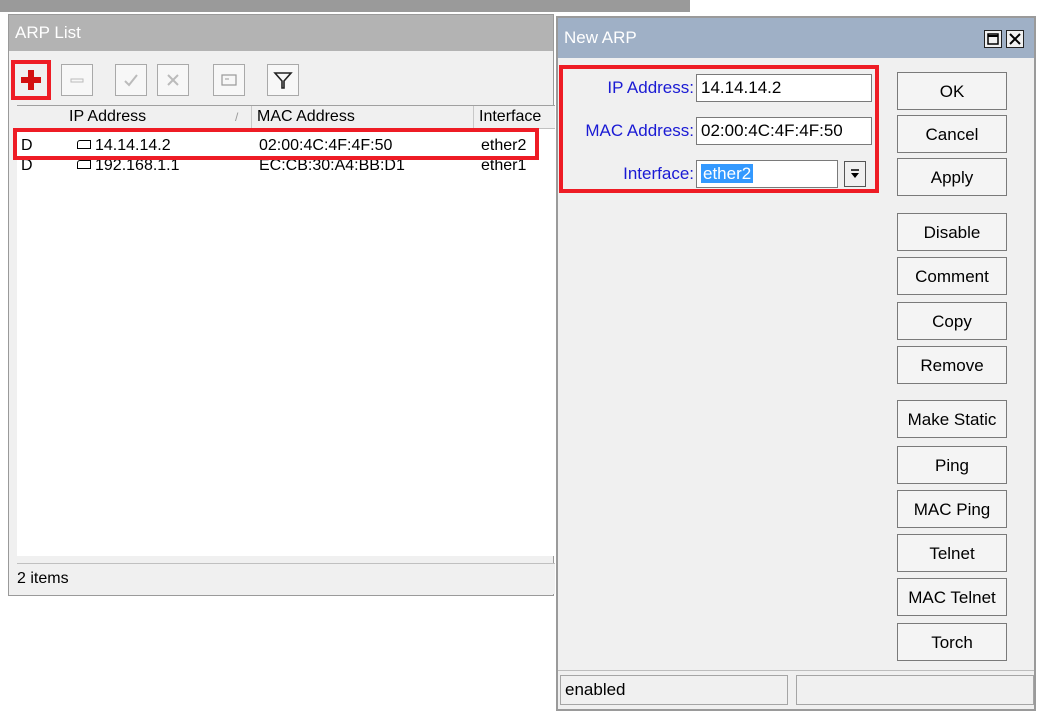  I want to click on disable-button, so click(173, 80).